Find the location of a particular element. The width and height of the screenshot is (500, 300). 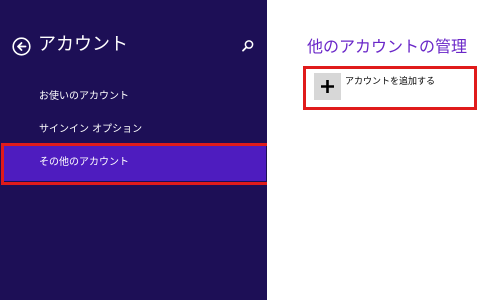

plus-tile is located at coordinates (327, 86).